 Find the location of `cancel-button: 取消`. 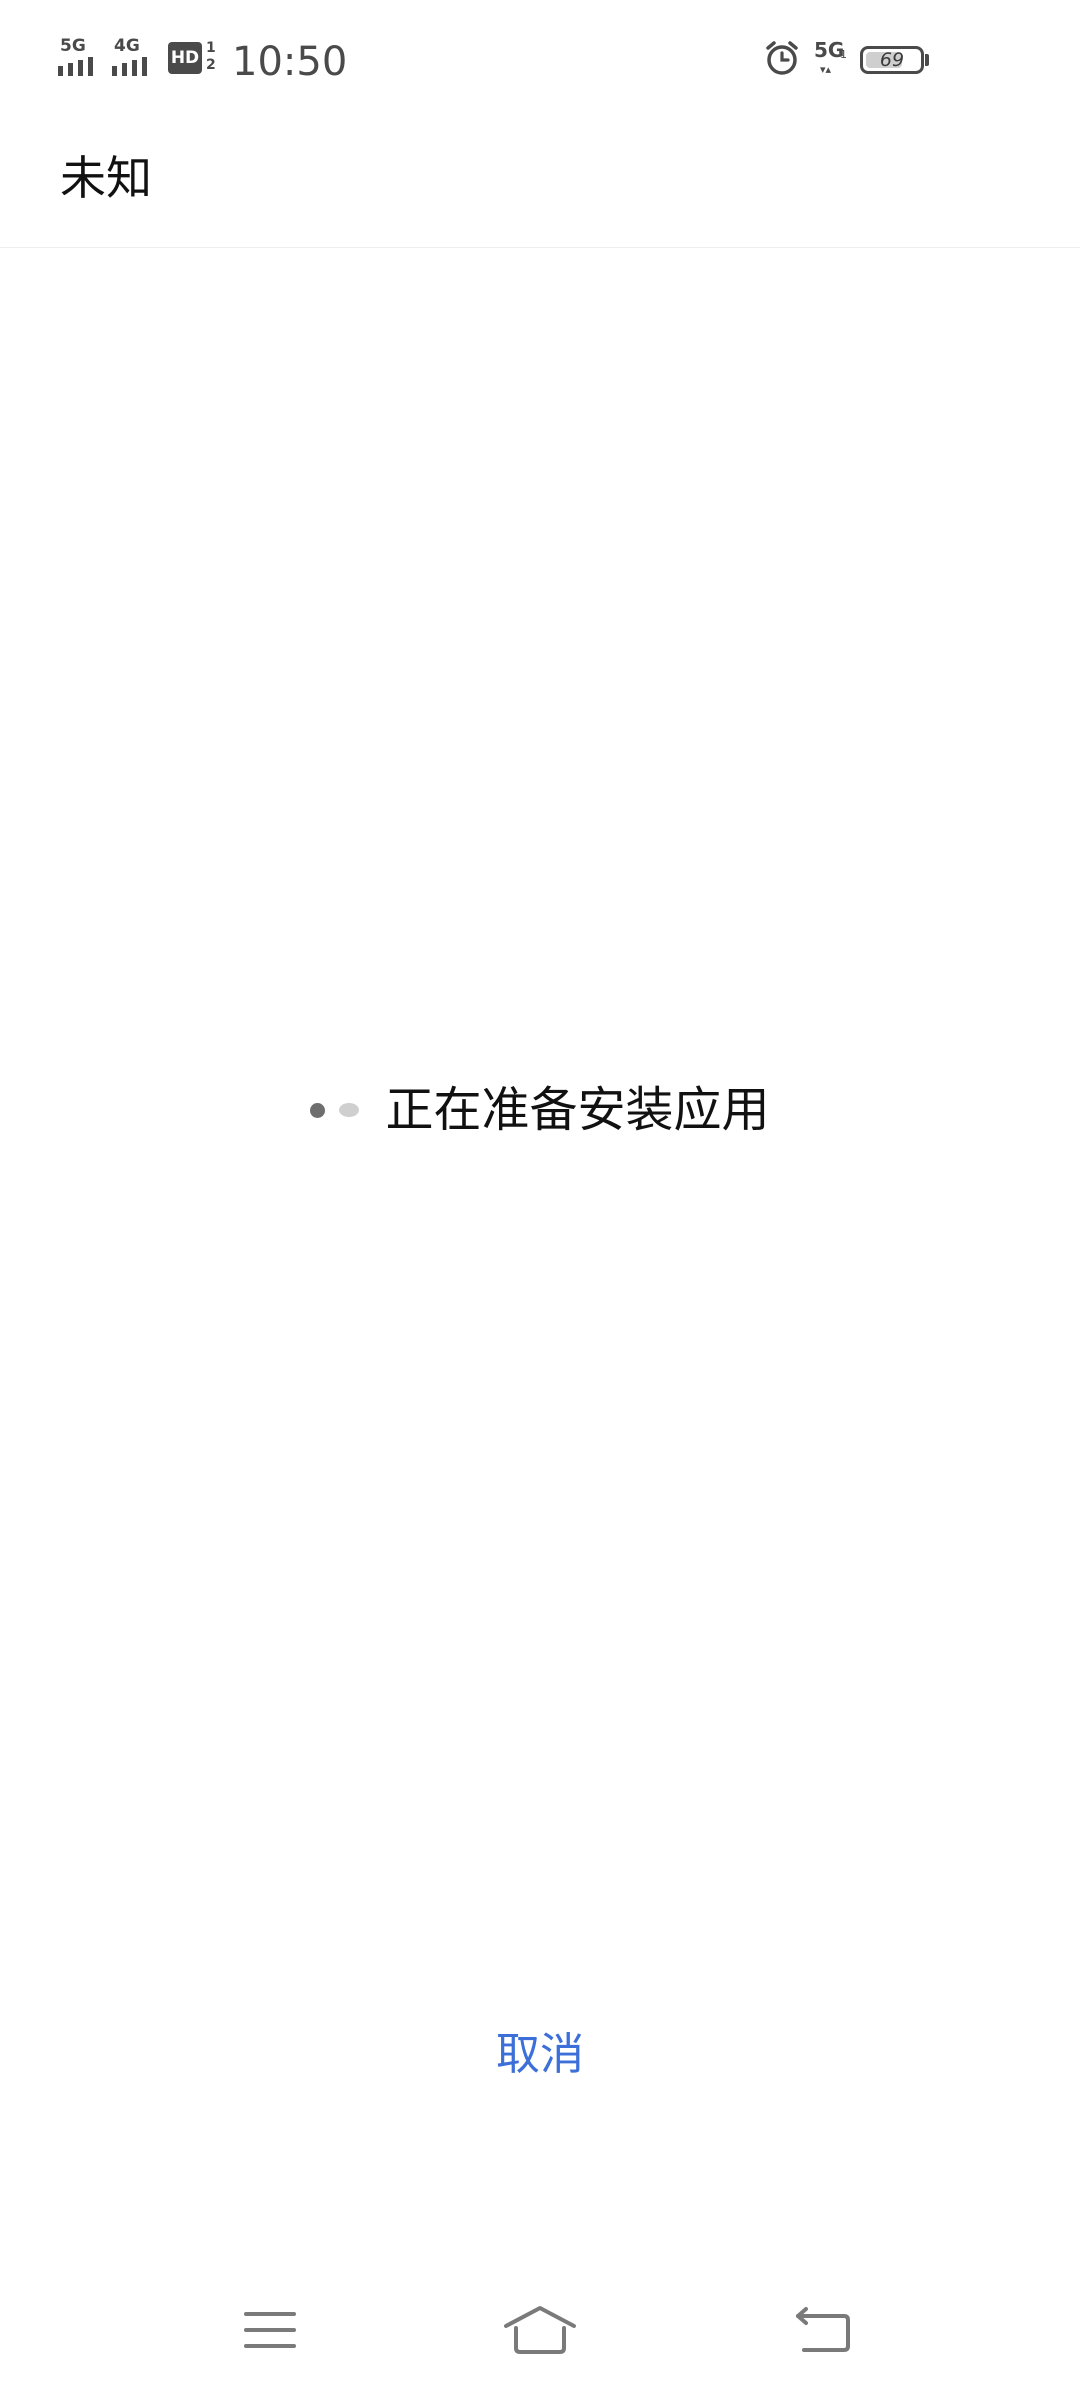

cancel-button: 取消 is located at coordinates (540, 2055).